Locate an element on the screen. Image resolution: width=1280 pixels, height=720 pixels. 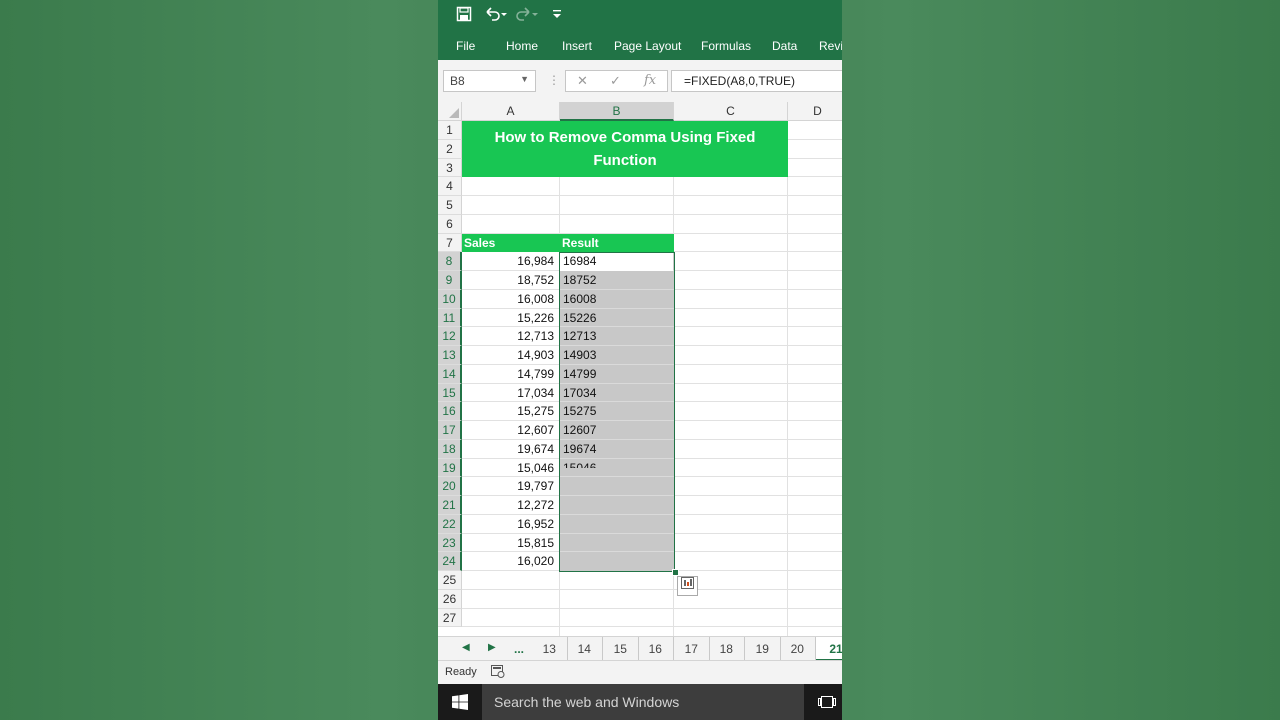
row-header-6: 6 is located at coordinates (450, 224).